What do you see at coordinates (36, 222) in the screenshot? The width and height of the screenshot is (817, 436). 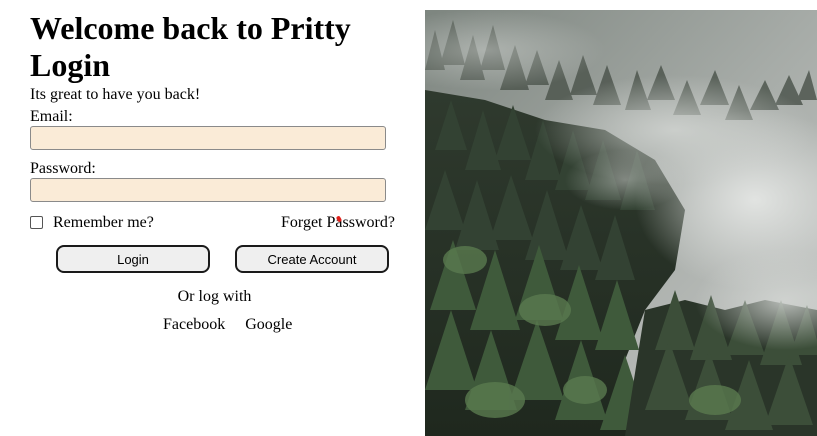 I see `remember-checkbox` at bounding box center [36, 222].